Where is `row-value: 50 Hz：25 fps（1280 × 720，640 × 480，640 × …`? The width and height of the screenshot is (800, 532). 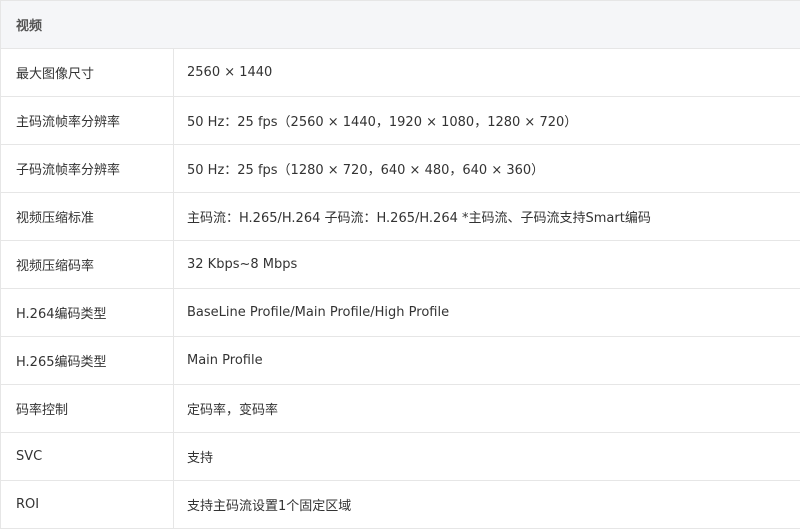
row-value: 50 Hz：25 fps（1280 × 720，640 × 480，640 × … is located at coordinates (486, 168).